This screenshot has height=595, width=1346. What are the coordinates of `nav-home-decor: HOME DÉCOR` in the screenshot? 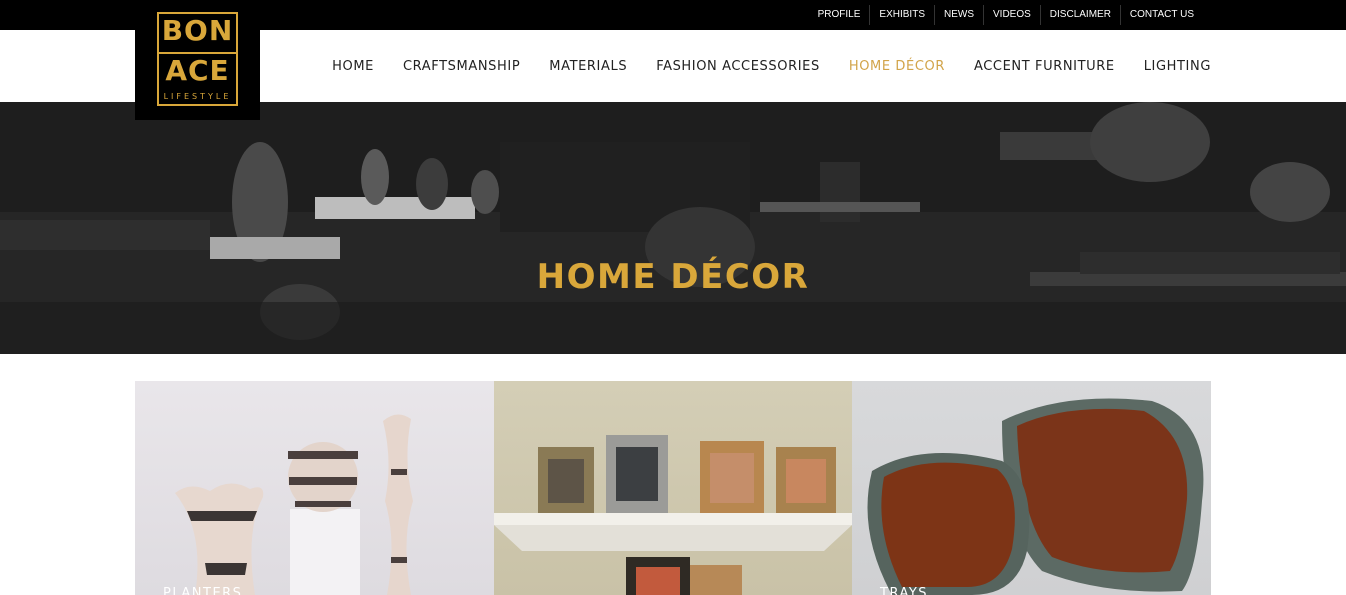 It's located at (897, 66).